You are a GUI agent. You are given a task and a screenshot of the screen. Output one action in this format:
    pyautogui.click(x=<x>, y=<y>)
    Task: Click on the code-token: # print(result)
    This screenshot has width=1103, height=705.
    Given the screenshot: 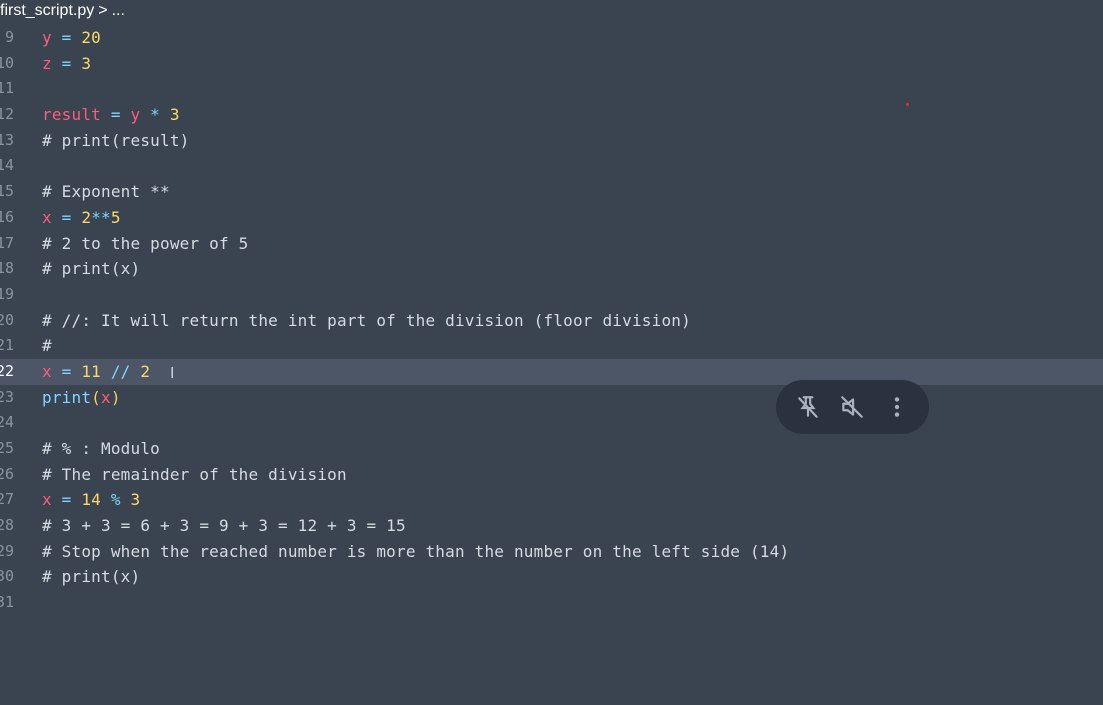 What is the action you would take?
    pyautogui.click(x=116, y=140)
    